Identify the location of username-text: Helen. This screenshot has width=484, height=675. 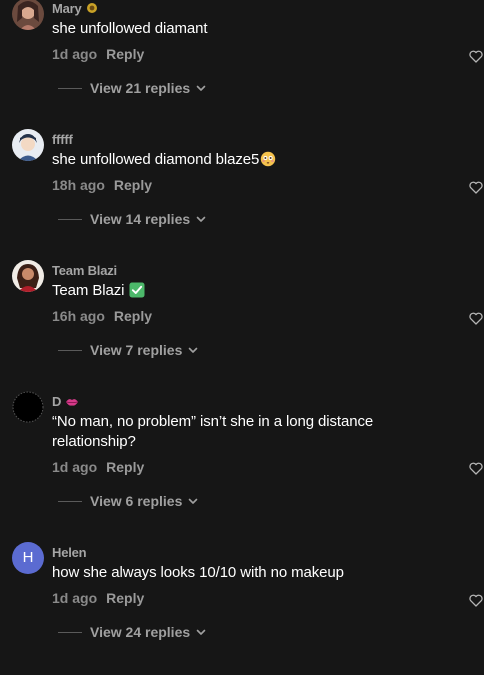
(69, 552).